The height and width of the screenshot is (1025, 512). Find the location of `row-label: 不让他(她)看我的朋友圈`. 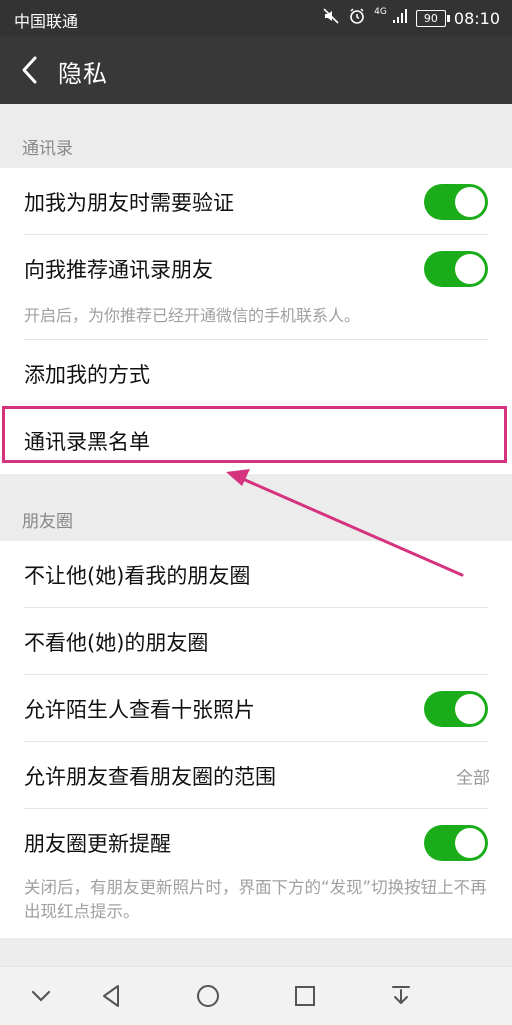

row-label: 不让他(她)看我的朋友圈 is located at coordinates (137, 575).